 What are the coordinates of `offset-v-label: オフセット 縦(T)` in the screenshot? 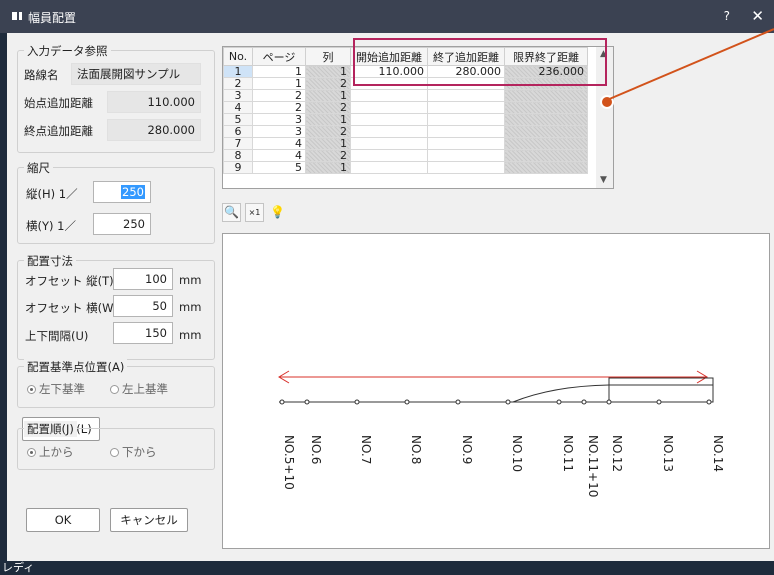 It's located at (69, 281).